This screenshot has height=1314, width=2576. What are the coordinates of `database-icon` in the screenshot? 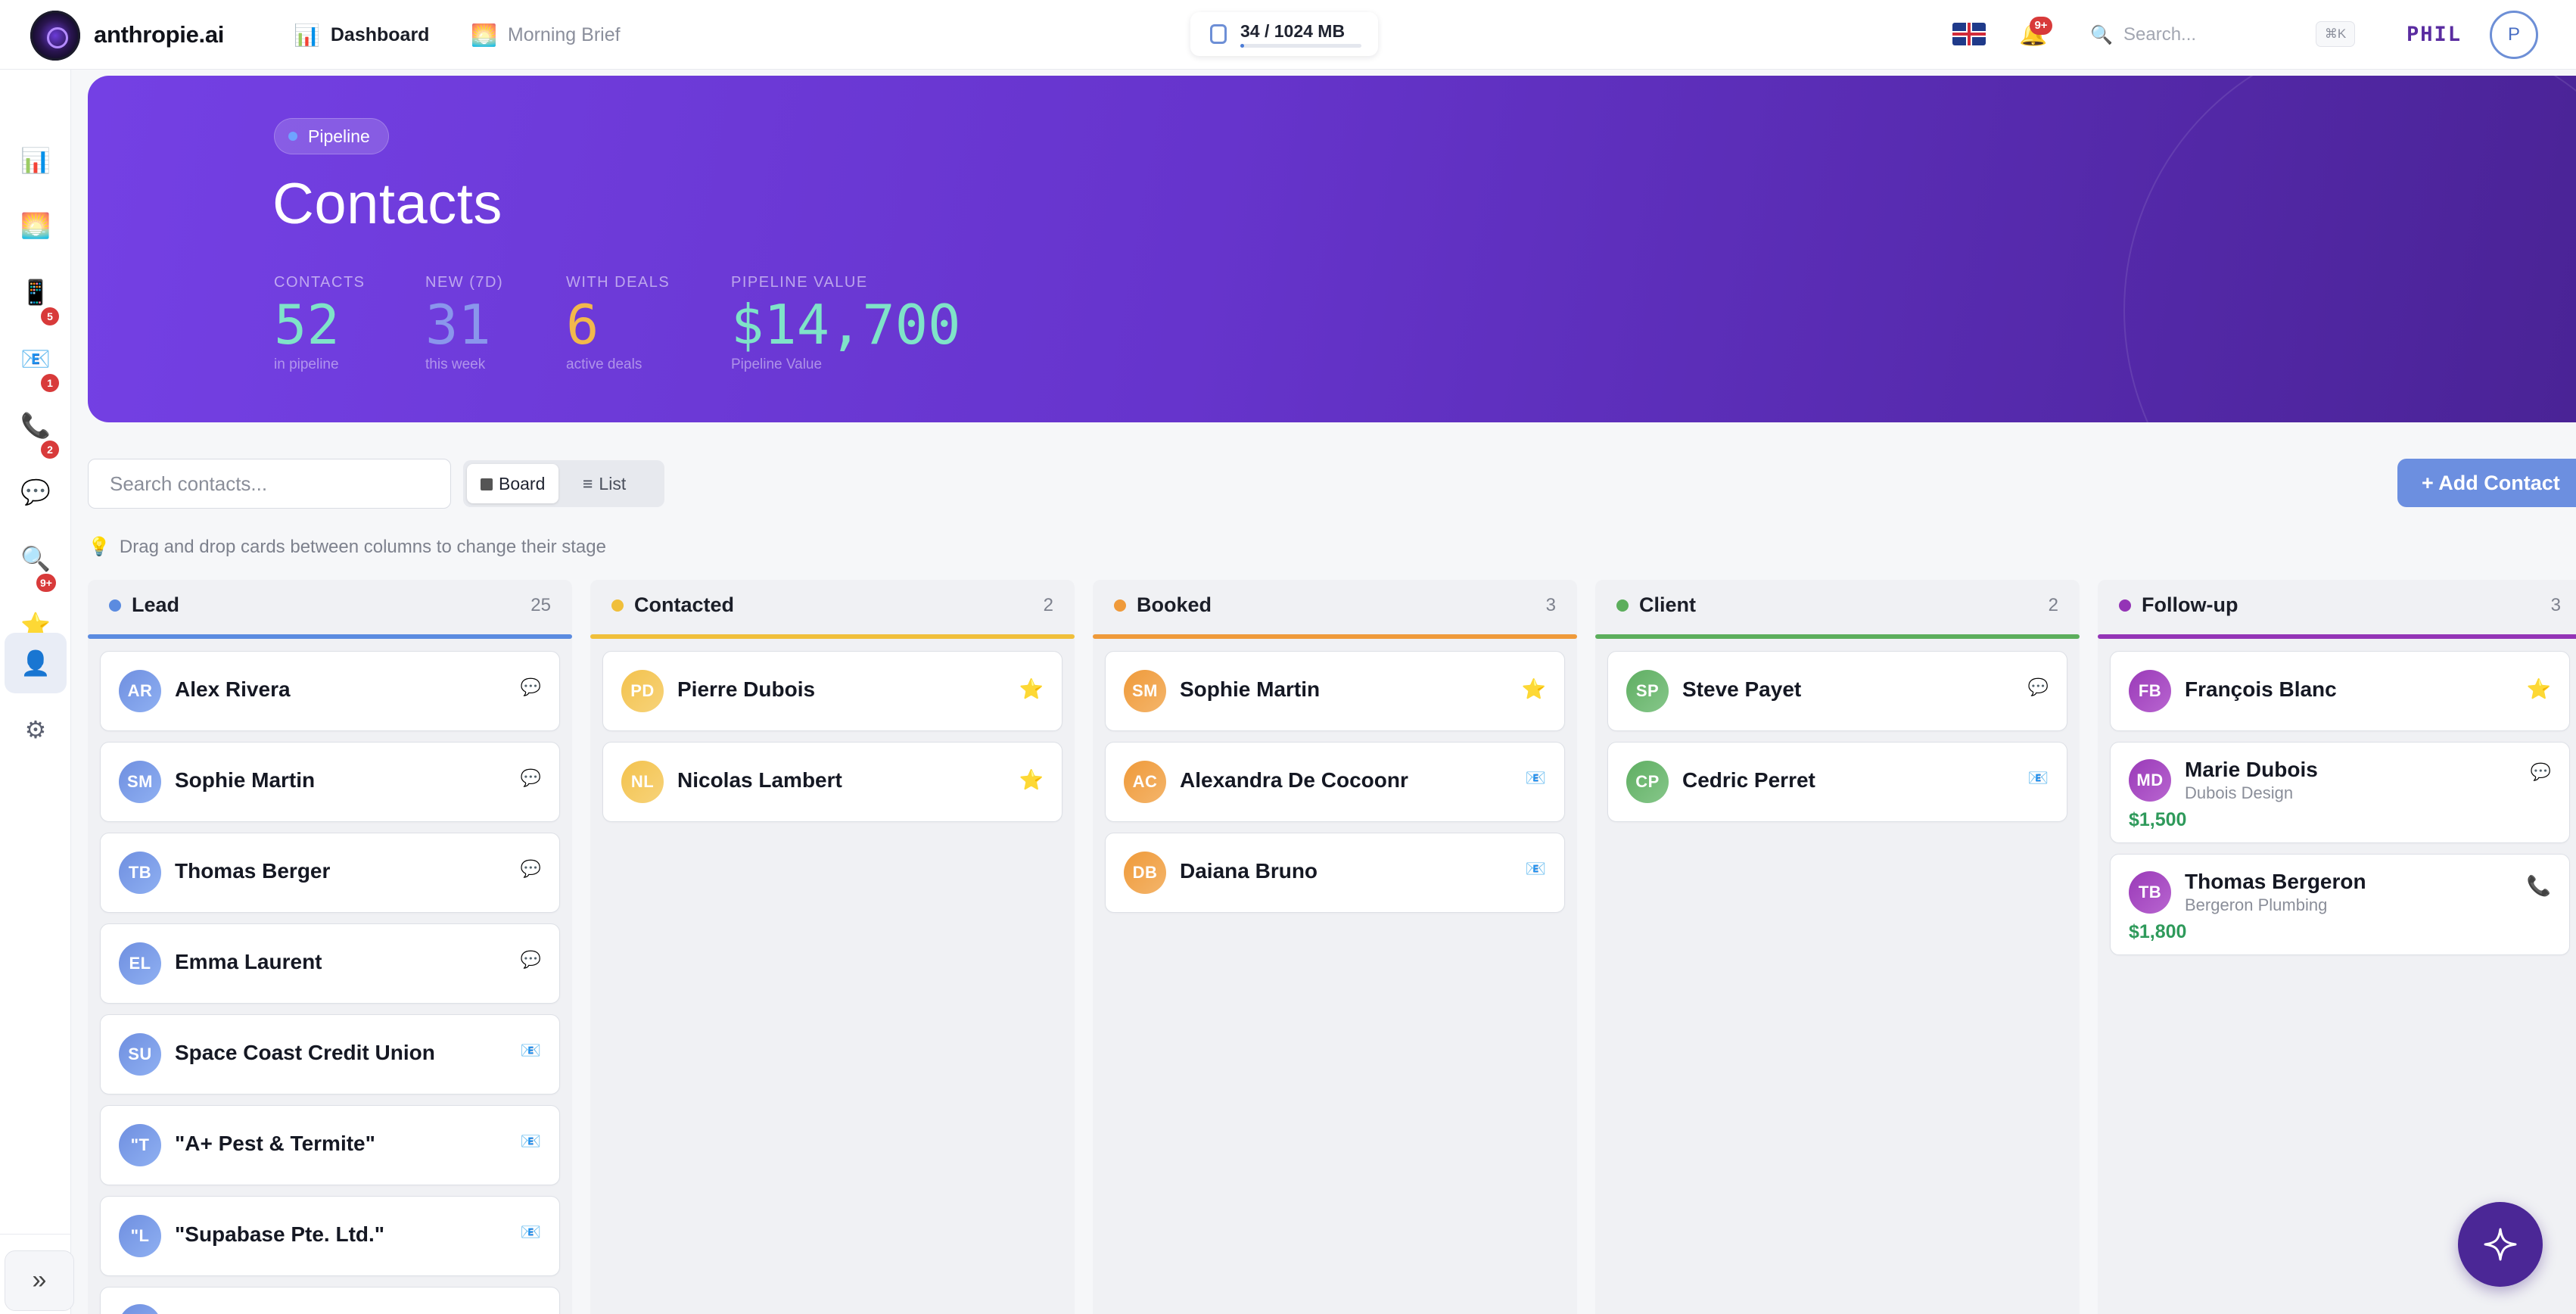 It's located at (1218, 34).